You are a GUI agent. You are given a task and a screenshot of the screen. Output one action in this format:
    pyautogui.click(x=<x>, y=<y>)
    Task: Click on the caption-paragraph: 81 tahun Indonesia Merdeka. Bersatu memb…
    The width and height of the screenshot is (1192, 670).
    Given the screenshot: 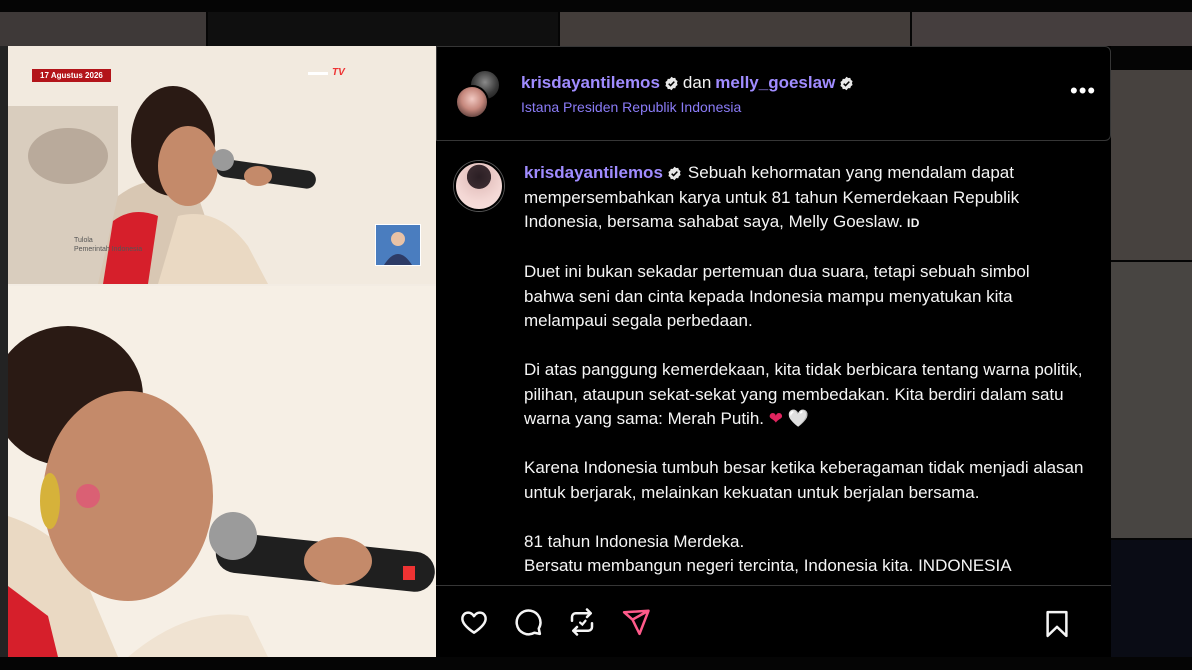 What is the action you would take?
    pyautogui.click(x=804, y=554)
    